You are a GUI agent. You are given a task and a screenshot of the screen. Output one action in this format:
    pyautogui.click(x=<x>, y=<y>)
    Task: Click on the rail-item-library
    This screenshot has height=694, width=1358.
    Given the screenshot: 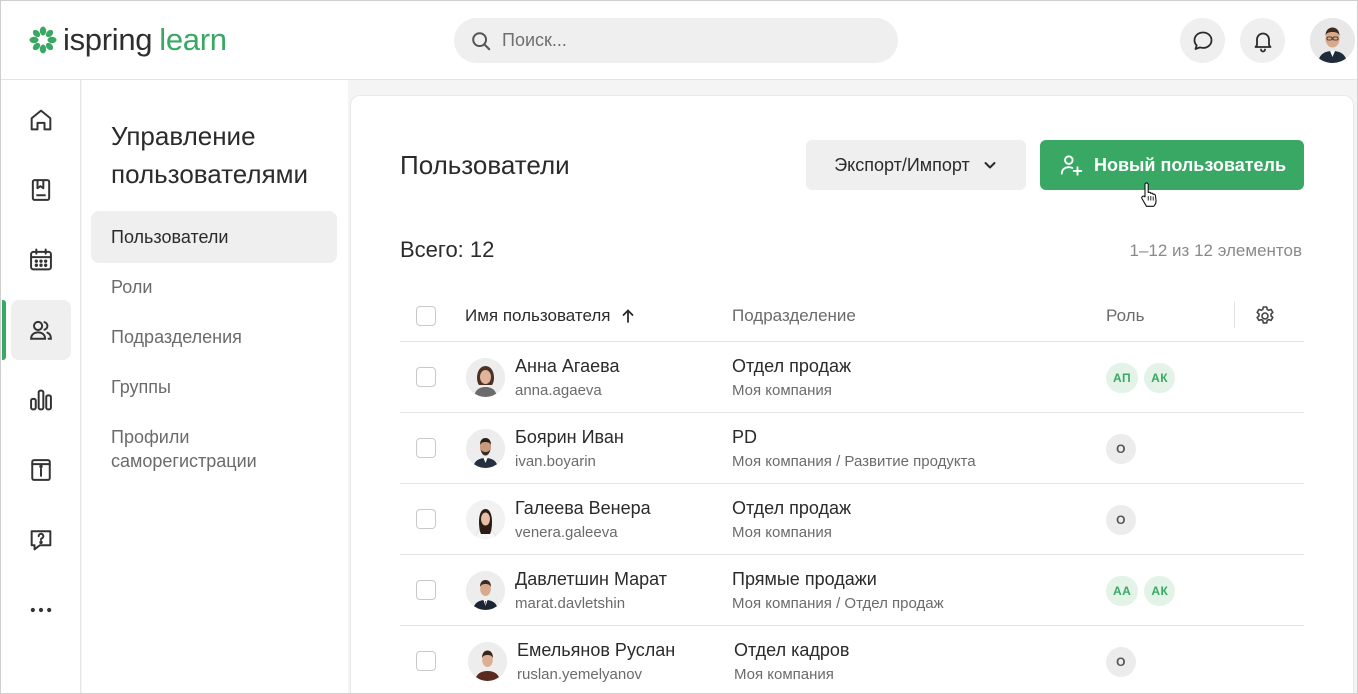 What is the action you would take?
    pyautogui.click(x=41, y=190)
    